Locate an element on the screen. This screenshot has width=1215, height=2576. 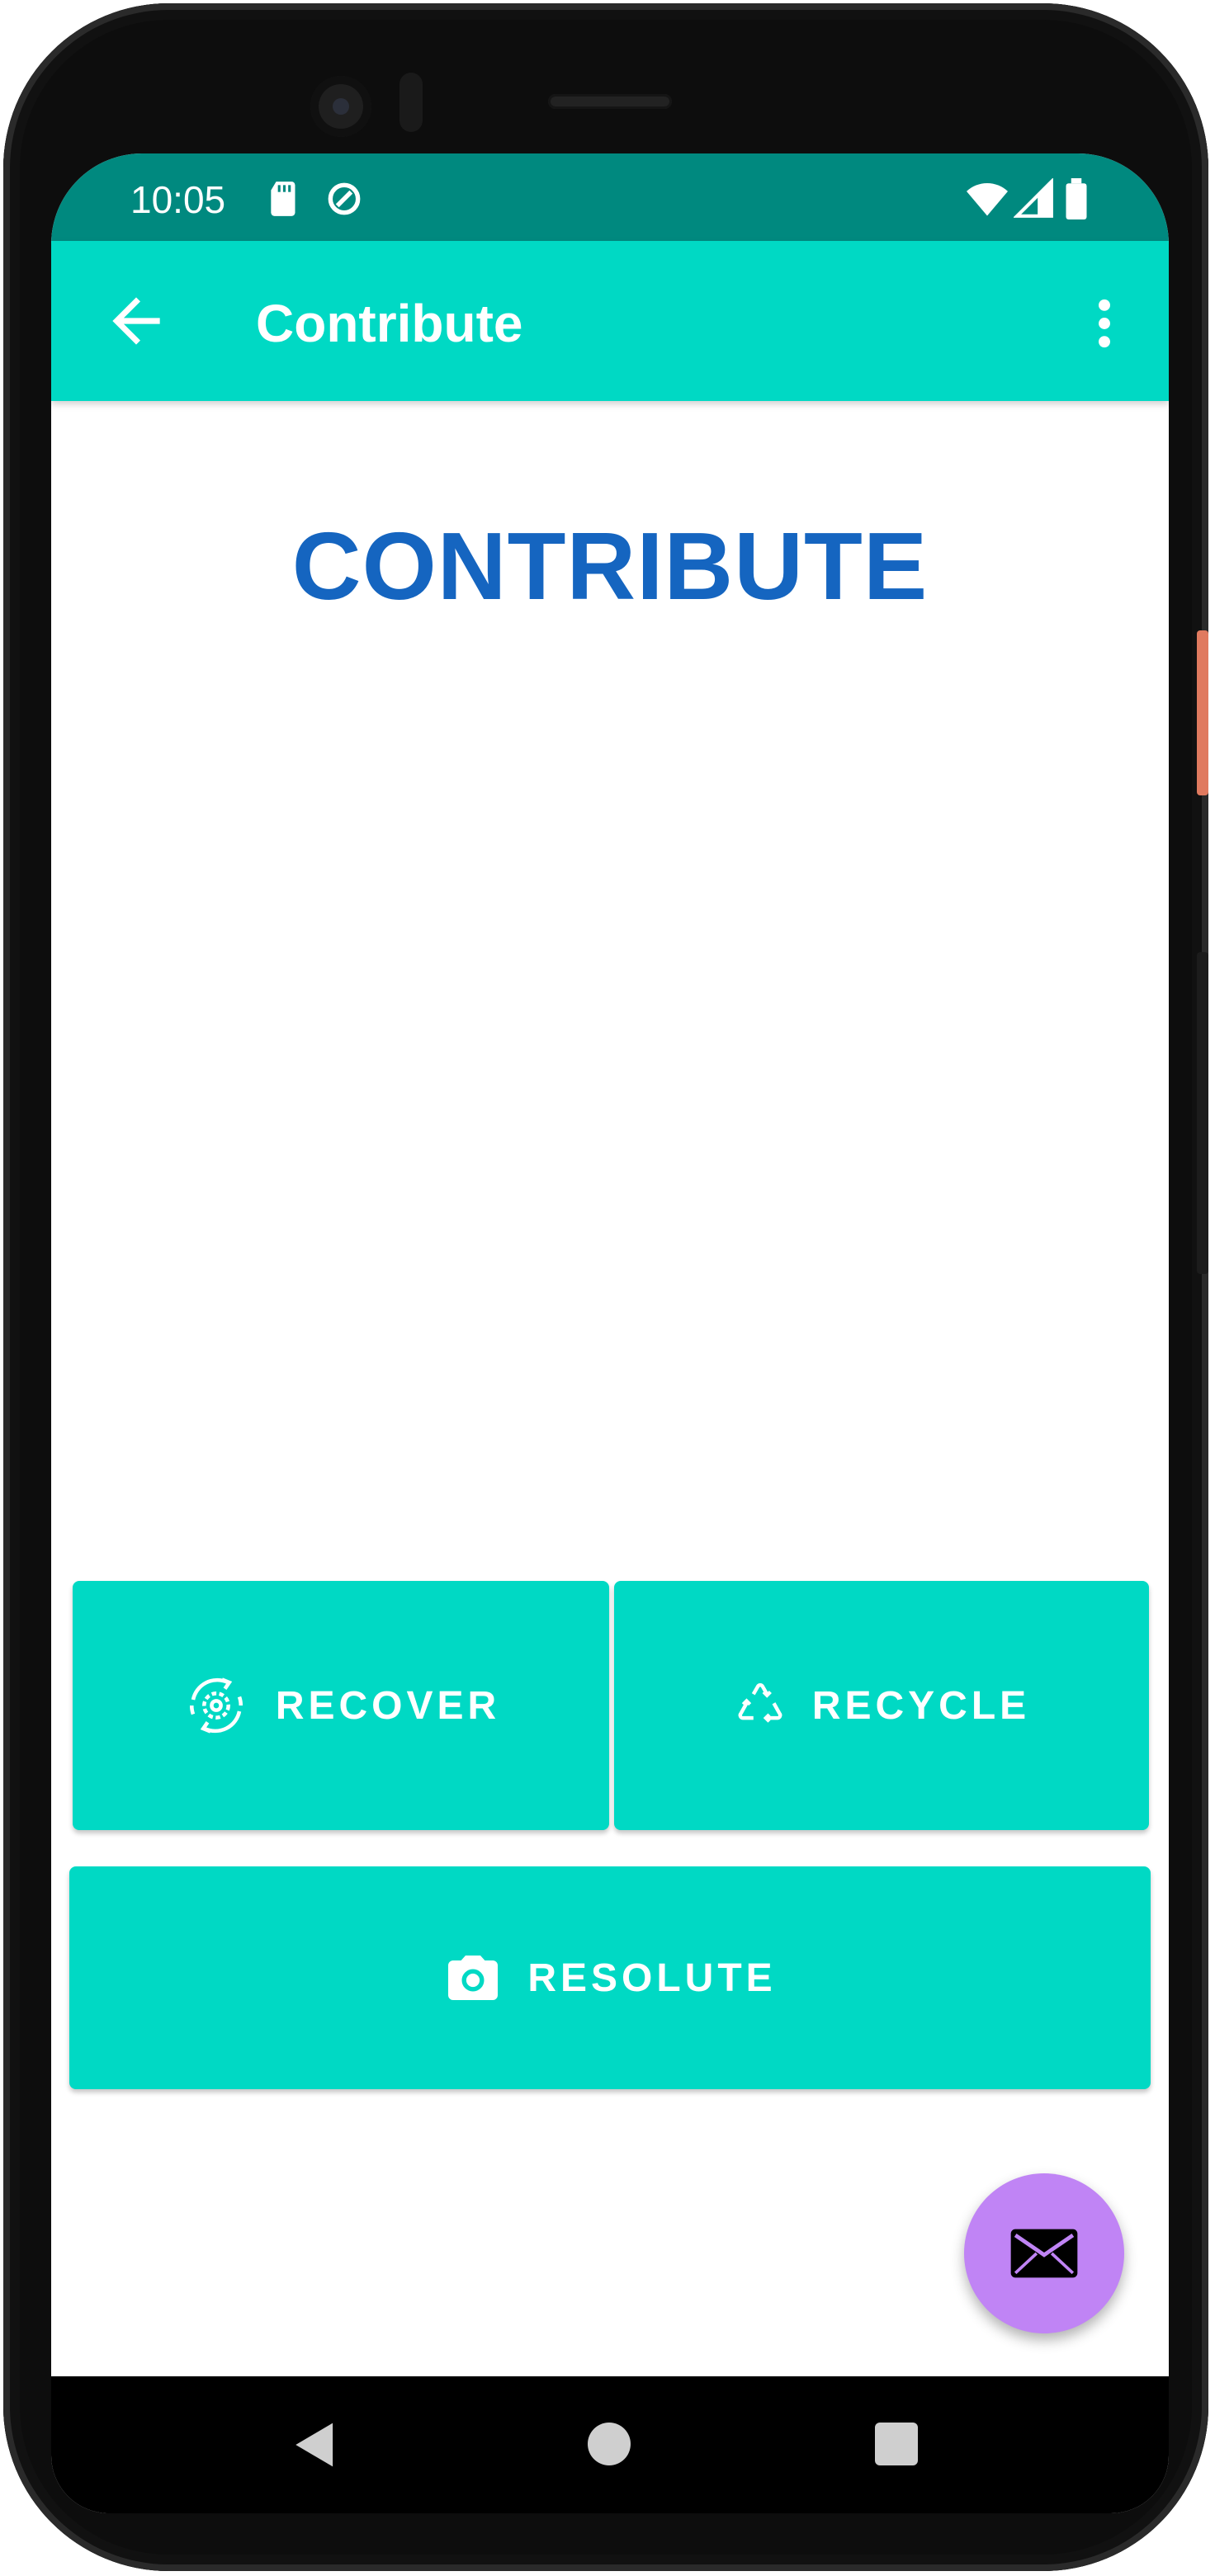
nav-back-icon is located at coordinates (315, 2447).